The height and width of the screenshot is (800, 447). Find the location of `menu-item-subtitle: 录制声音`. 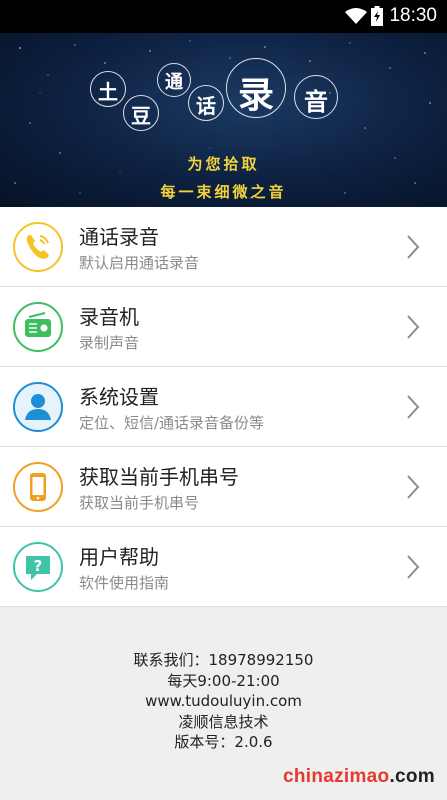

menu-item-subtitle: 录制声音 is located at coordinates (109, 343).